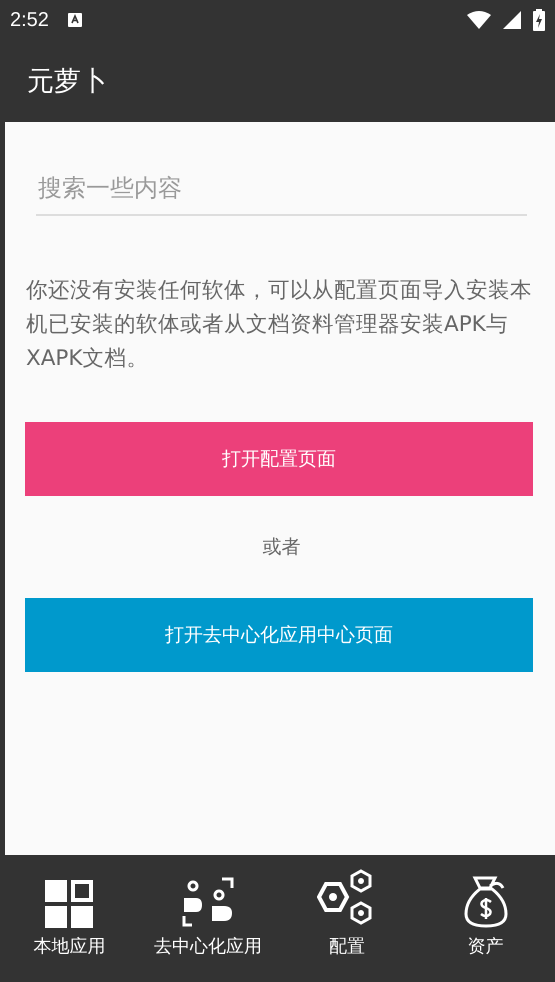 This screenshot has width=555, height=982. What do you see at coordinates (69, 904) in the screenshot?
I see `grid-icon` at bounding box center [69, 904].